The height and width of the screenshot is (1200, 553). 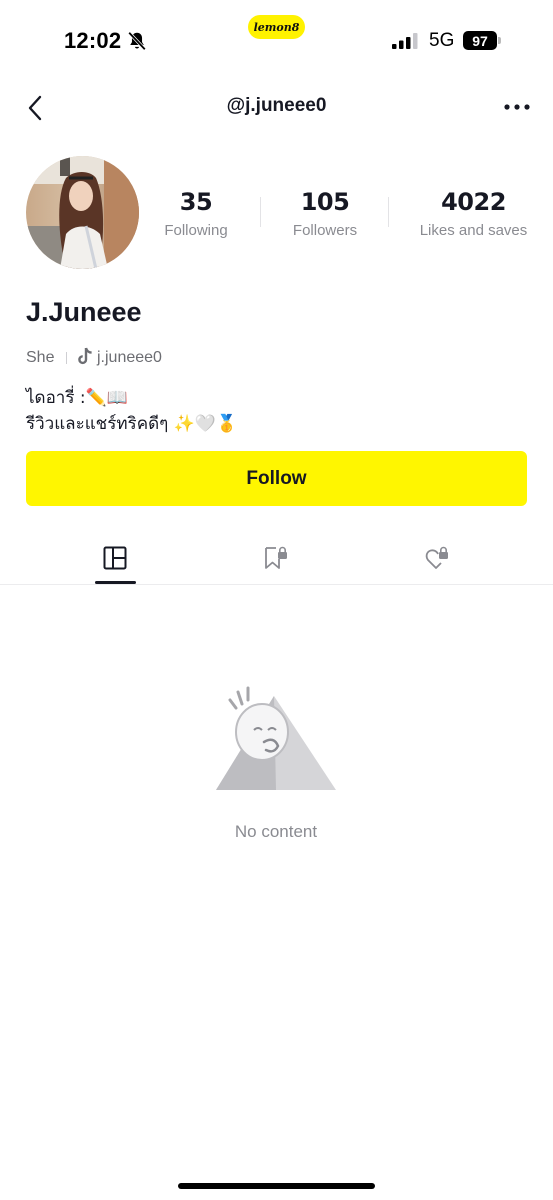 What do you see at coordinates (137, 41) in the screenshot?
I see `bell-muted-icon` at bounding box center [137, 41].